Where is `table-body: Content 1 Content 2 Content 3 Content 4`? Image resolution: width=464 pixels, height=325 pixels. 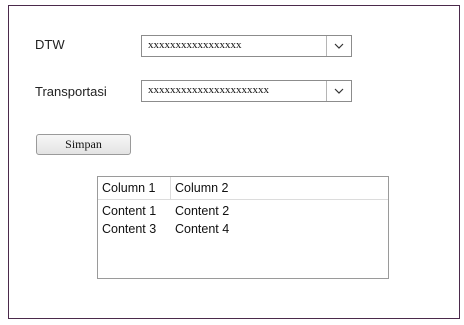 table-body: Content 1 Content 2 Content 3 Content 4 is located at coordinates (243, 219).